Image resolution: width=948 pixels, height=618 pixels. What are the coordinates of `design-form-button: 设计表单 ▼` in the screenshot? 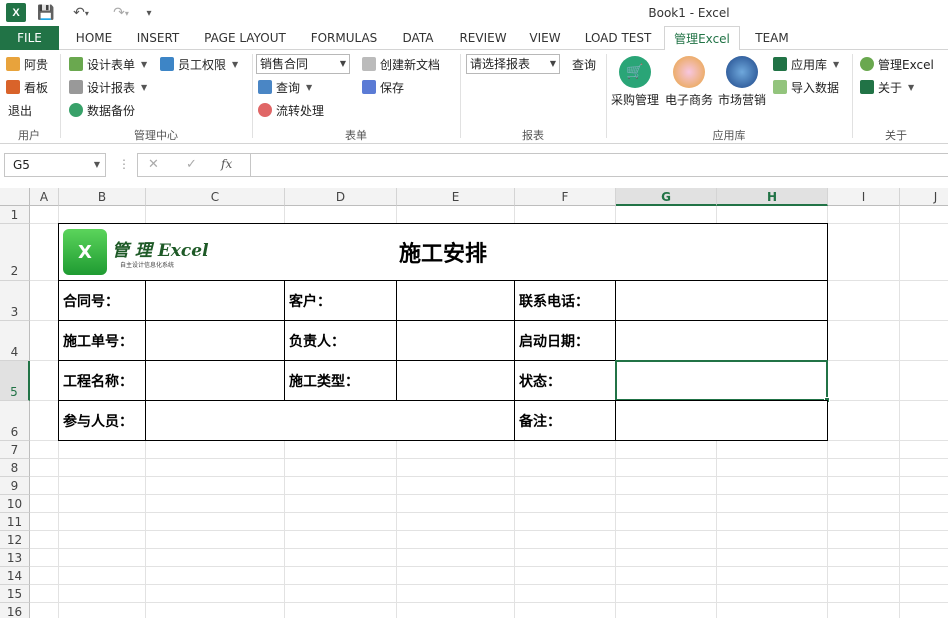 It's located at (108, 64).